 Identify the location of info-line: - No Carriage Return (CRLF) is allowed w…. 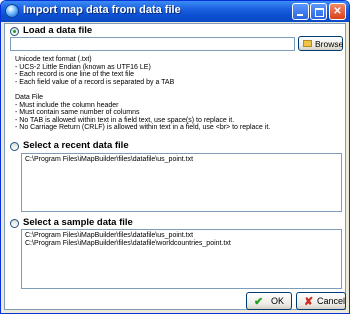
(143, 127).